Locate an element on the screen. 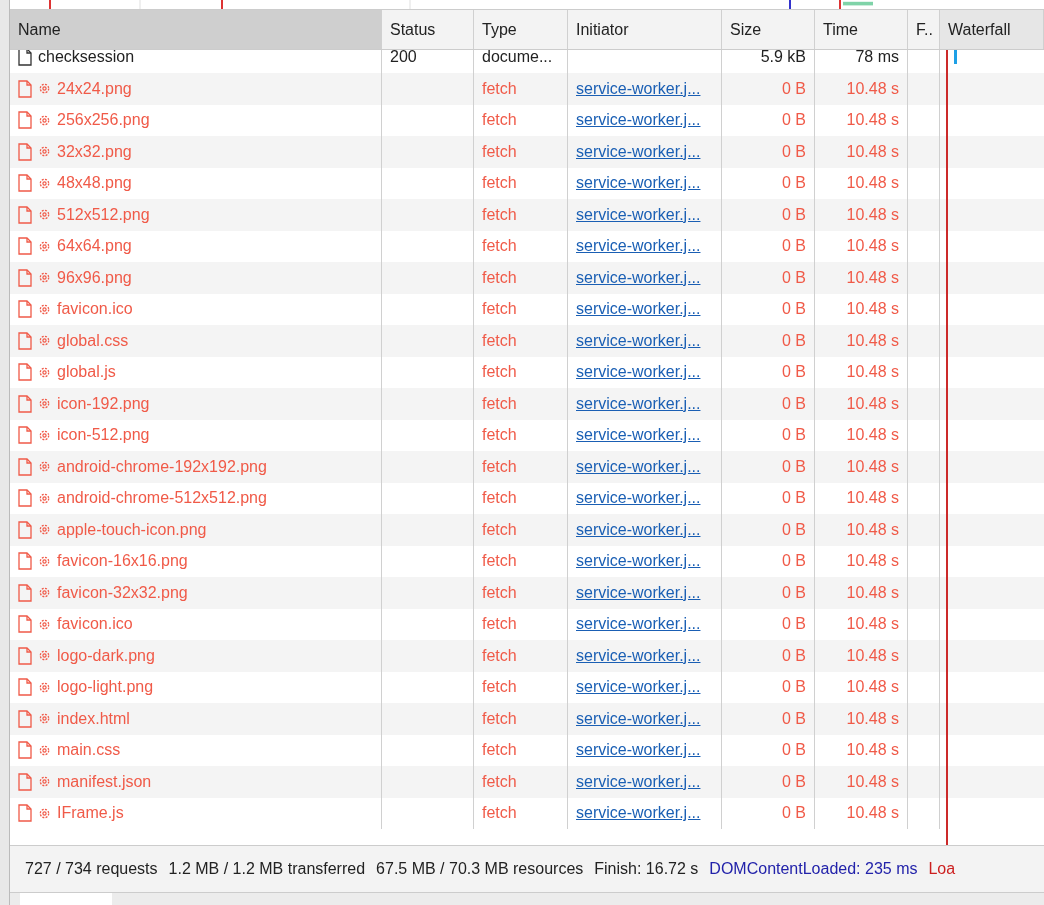 The height and width of the screenshot is (905, 1044). size-cell-text: 5.9 kB is located at coordinates (783, 59).